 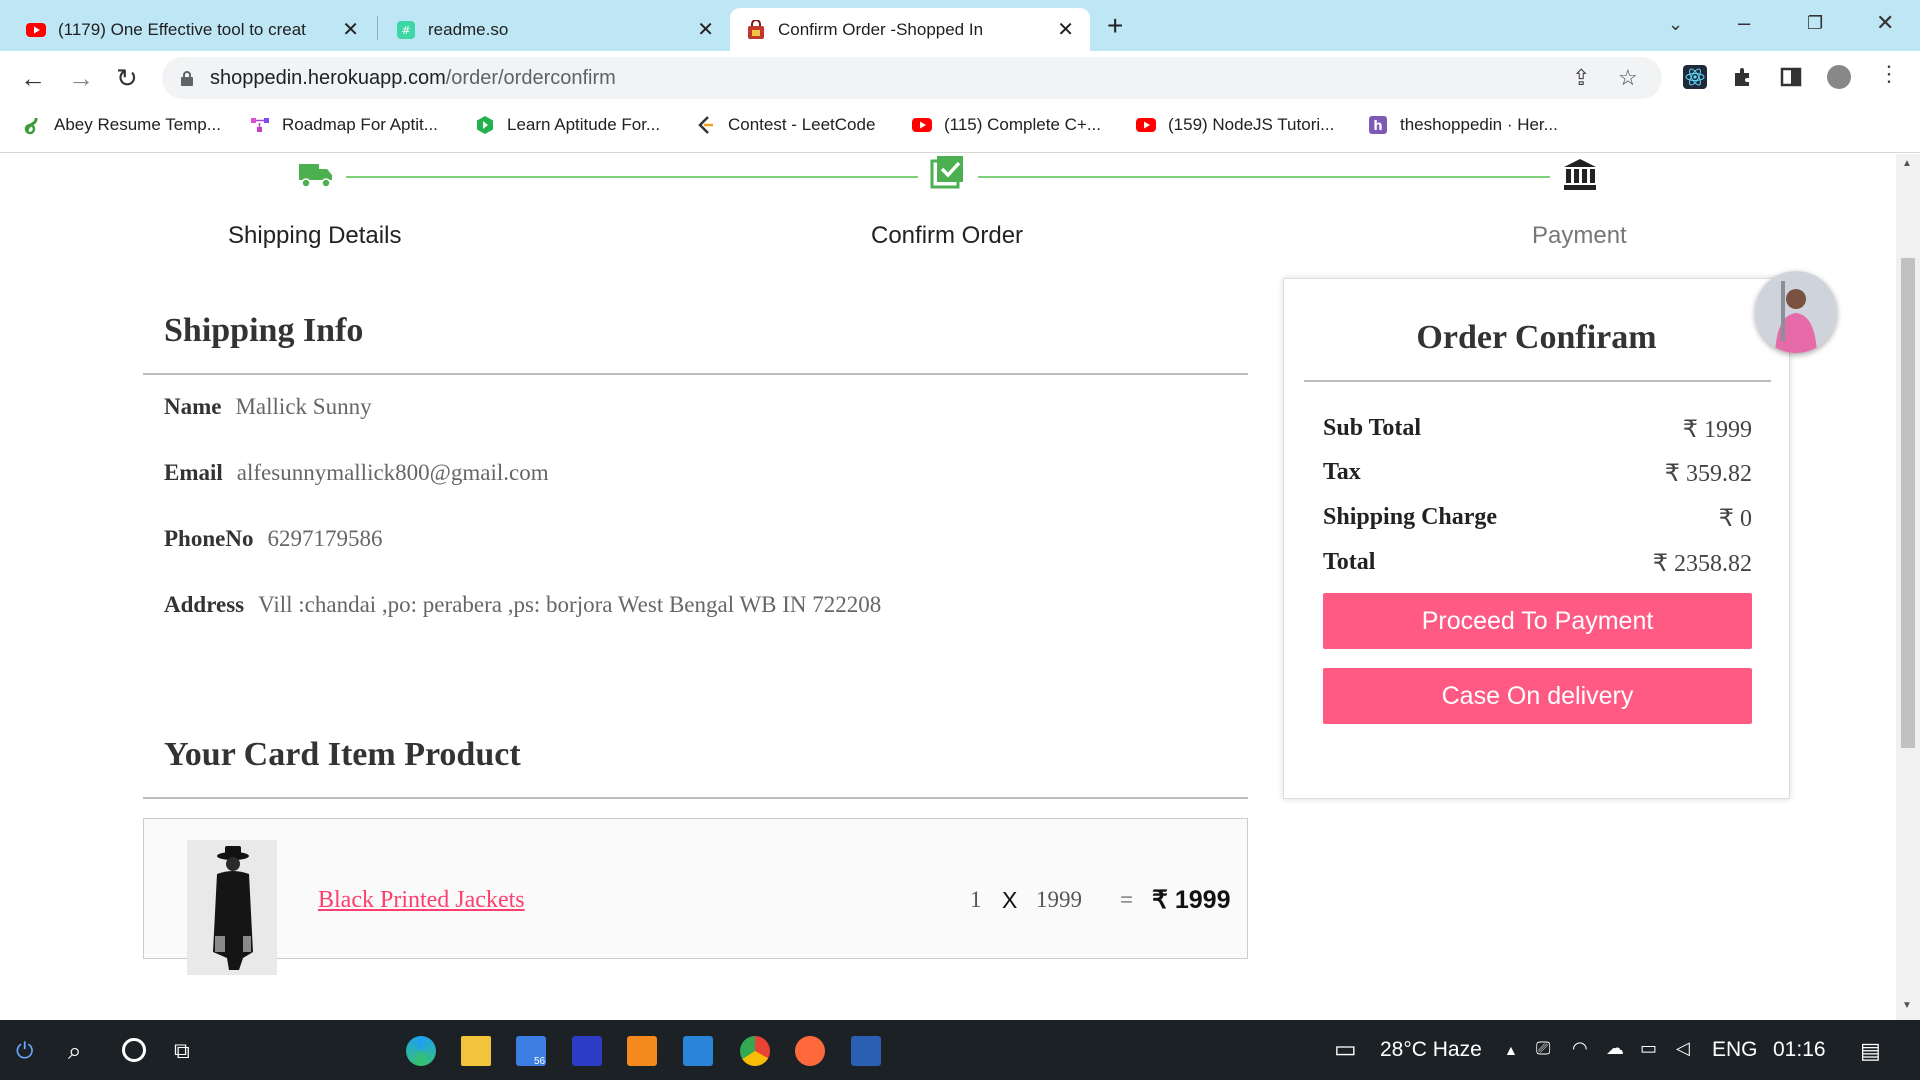 I want to click on weather-text: 28°C Haze, so click(x=1431, y=1050).